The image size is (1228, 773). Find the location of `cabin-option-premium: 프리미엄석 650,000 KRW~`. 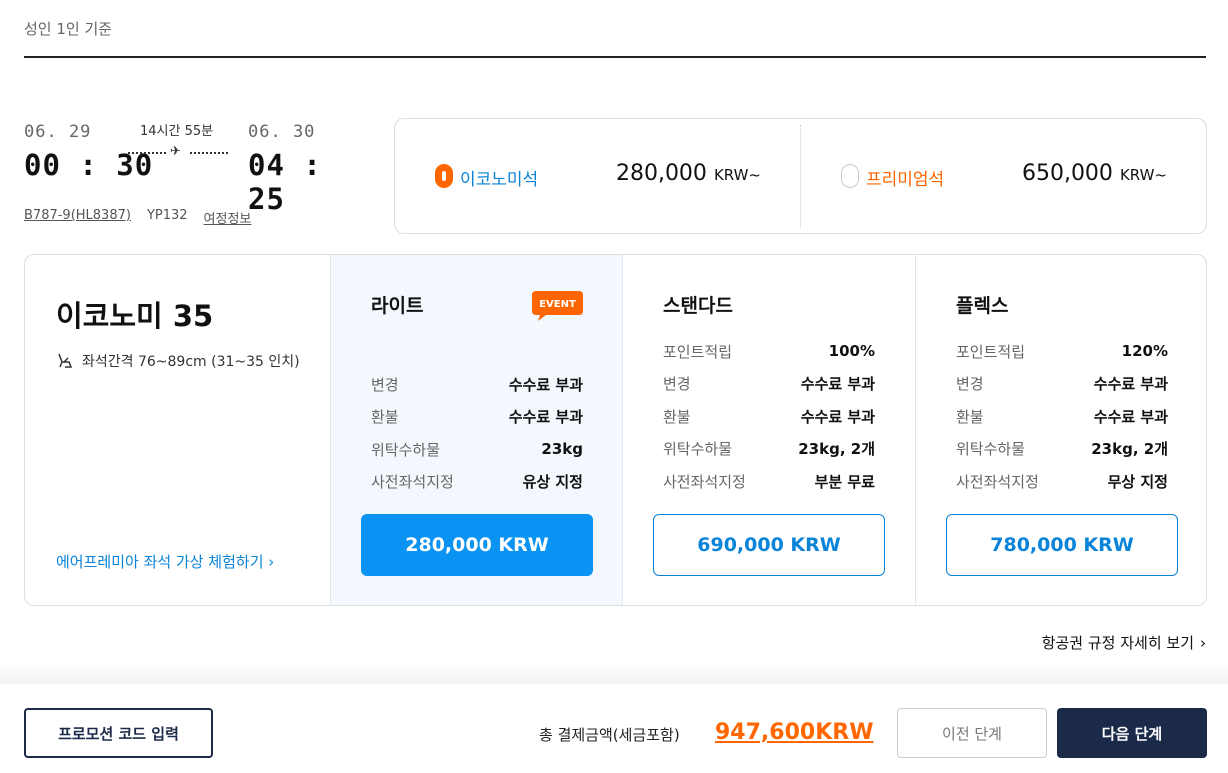

cabin-option-premium: 프리미엄석 650,000 KRW~ is located at coordinates (1004, 176).